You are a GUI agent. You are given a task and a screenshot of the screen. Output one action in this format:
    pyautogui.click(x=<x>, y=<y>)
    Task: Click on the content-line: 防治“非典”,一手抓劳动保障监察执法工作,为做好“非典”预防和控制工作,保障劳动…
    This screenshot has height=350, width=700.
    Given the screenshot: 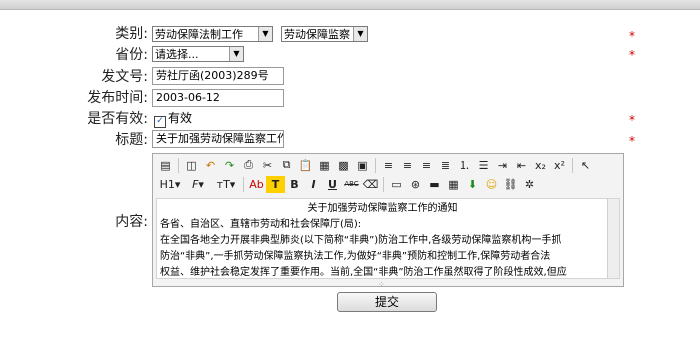 What is the action you would take?
    pyautogui.click(x=355, y=256)
    